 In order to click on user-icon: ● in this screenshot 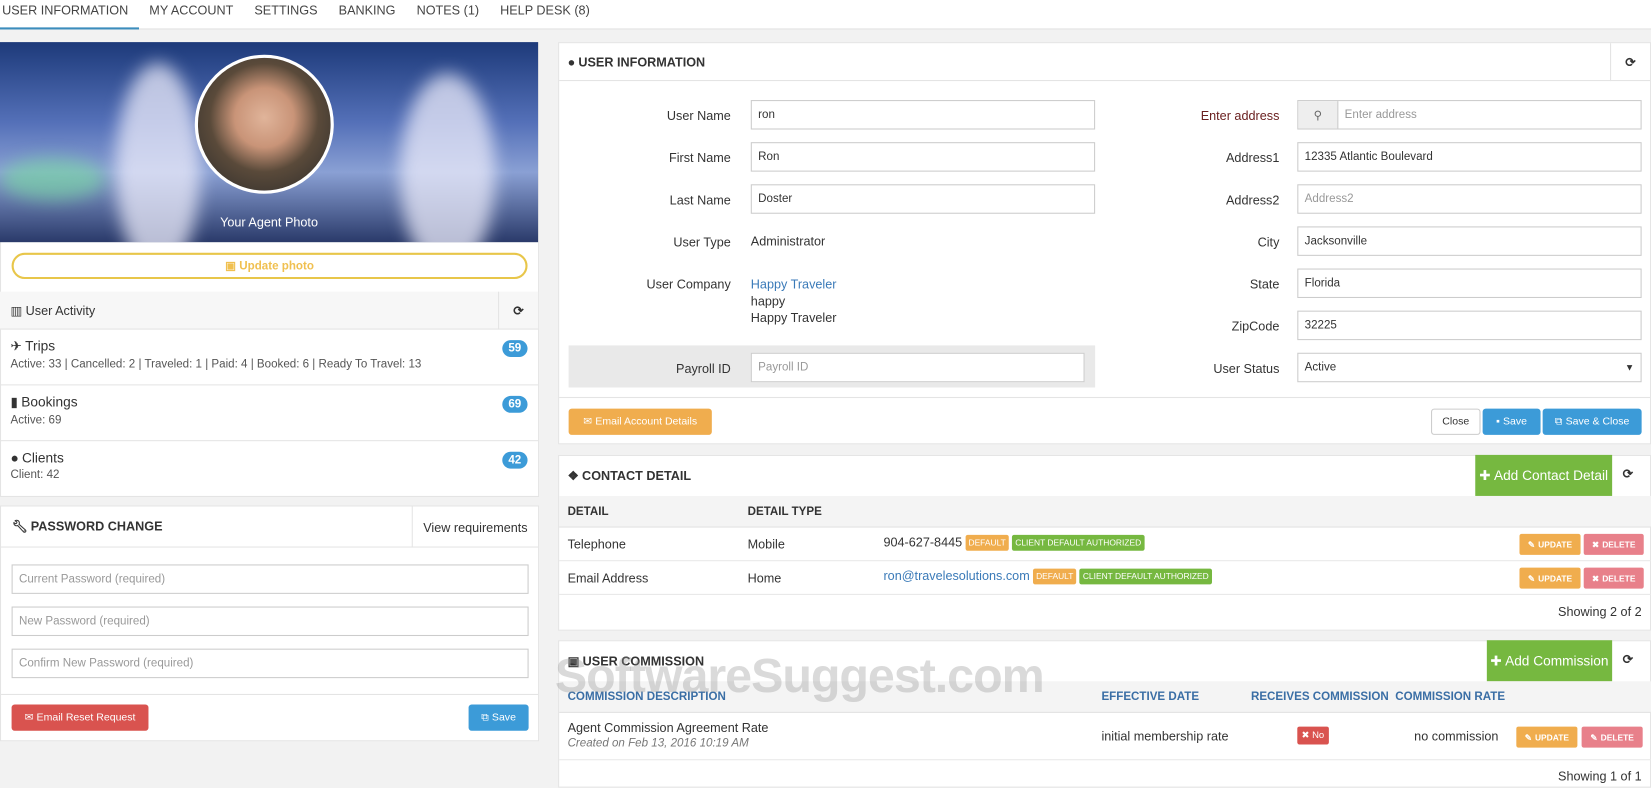, I will do `click(571, 61)`.